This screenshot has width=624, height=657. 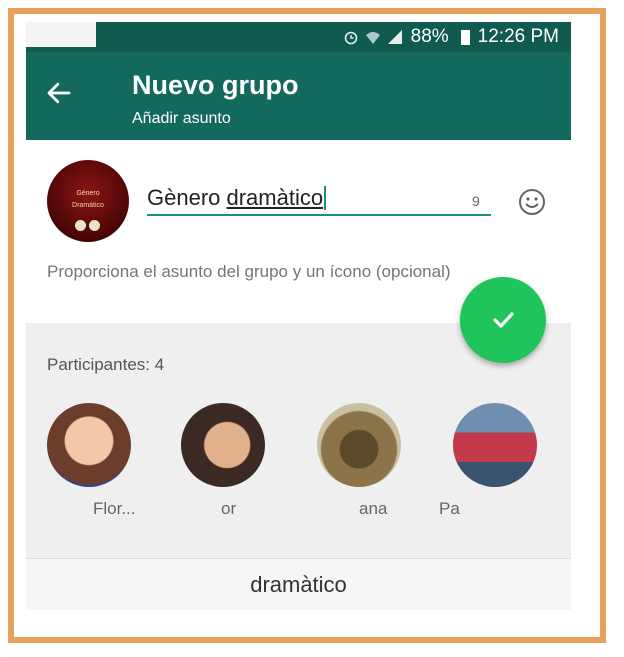 What do you see at coordinates (476, 201) in the screenshot?
I see `char-counter: 9` at bounding box center [476, 201].